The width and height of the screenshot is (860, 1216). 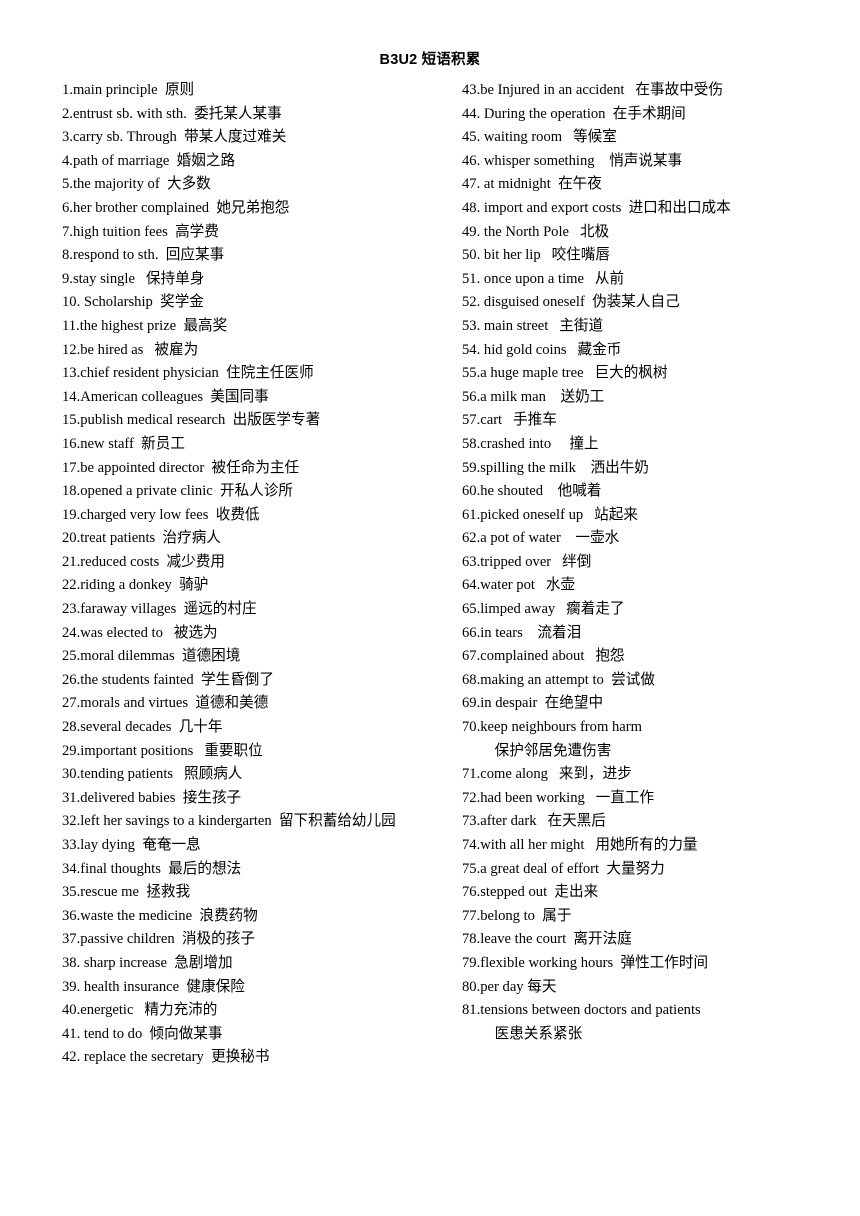 I want to click on list-item: 63.tripped over 绊倒, so click(x=527, y=561).